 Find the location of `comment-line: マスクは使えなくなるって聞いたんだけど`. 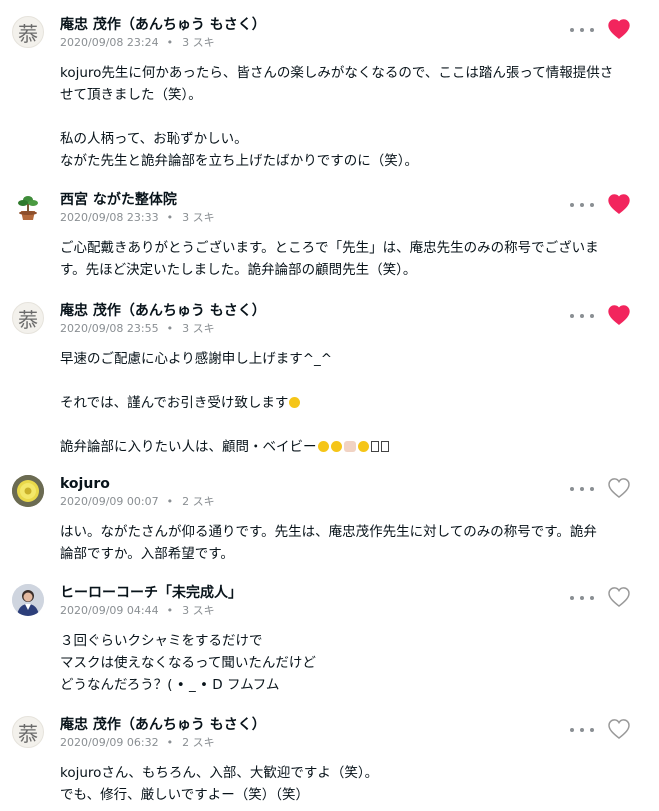

comment-line: マスクは使えなくなるって聞いたんだけど is located at coordinates (188, 663).